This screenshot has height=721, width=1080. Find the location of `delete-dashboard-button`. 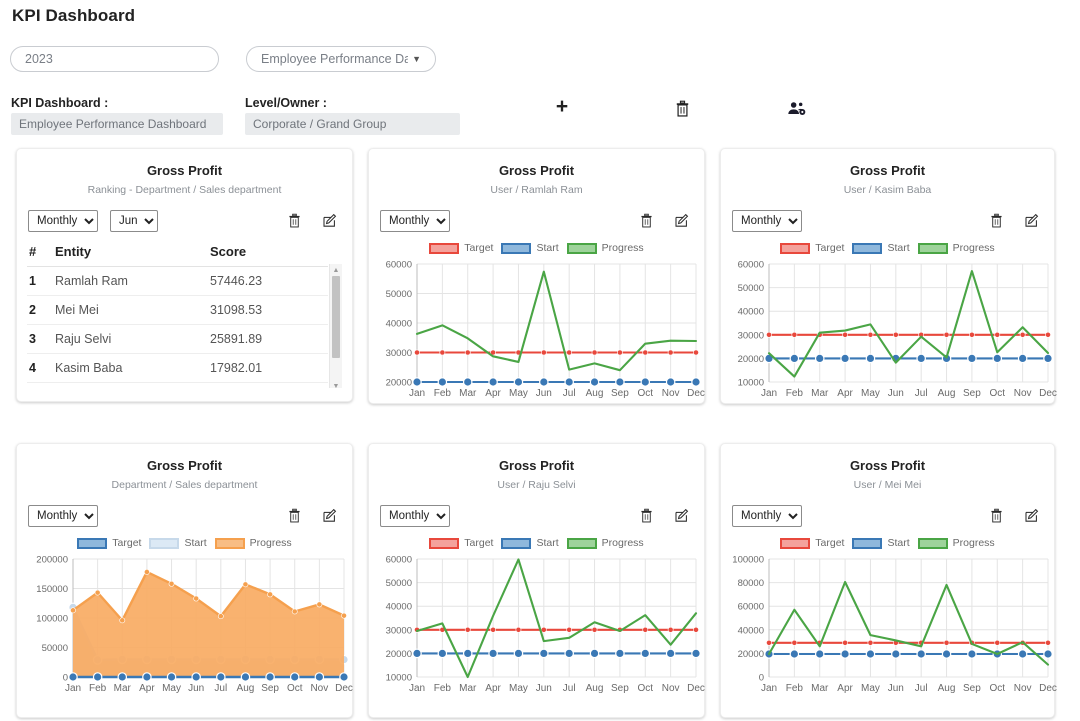

delete-dashboard-button is located at coordinates (682, 109).